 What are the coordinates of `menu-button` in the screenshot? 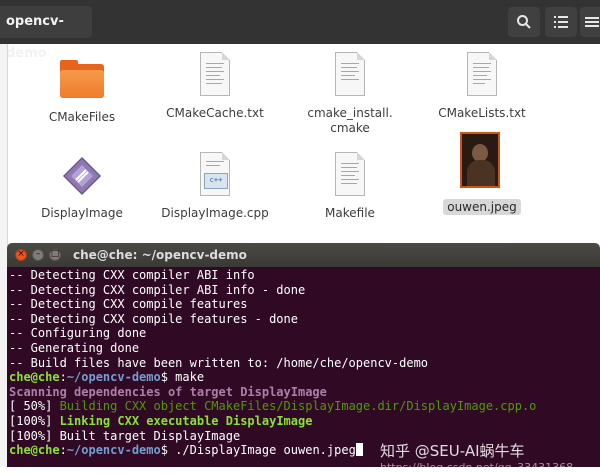 It's located at (590, 22).